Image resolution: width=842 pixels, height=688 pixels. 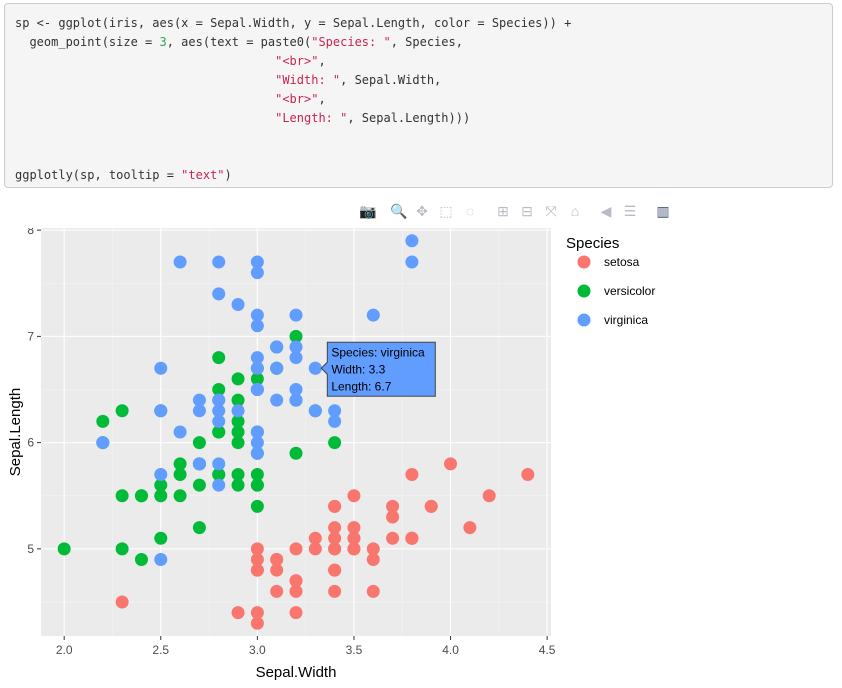 What do you see at coordinates (608, 262) in the screenshot?
I see `legend-item-setosa: setosa` at bounding box center [608, 262].